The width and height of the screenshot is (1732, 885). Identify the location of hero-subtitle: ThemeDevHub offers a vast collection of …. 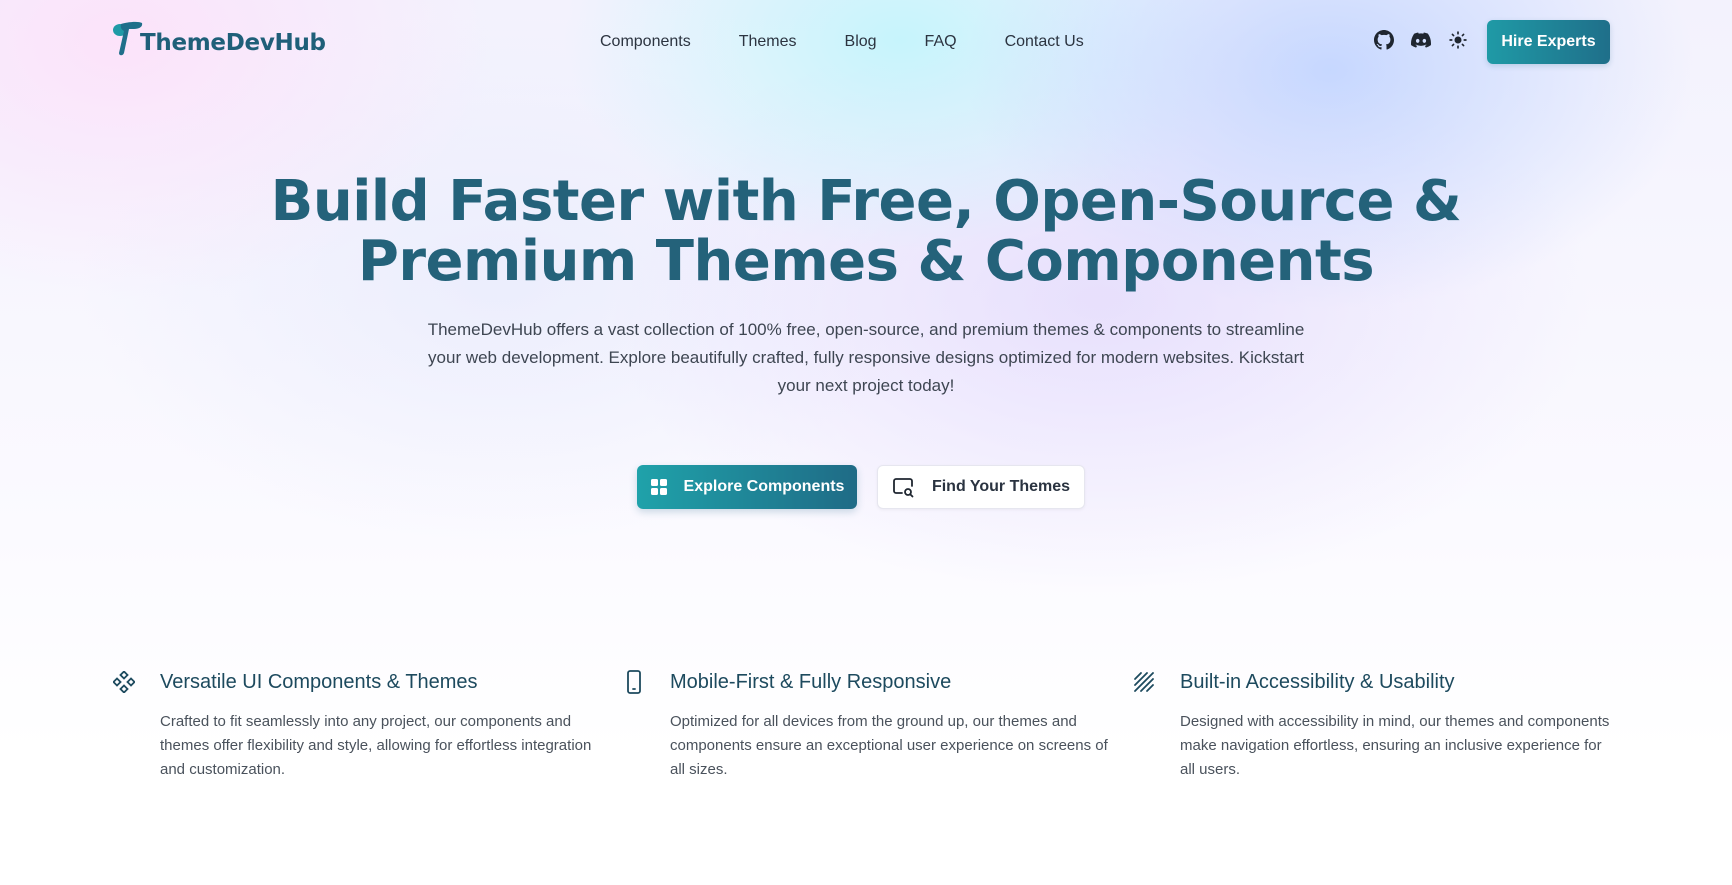
(866, 357).